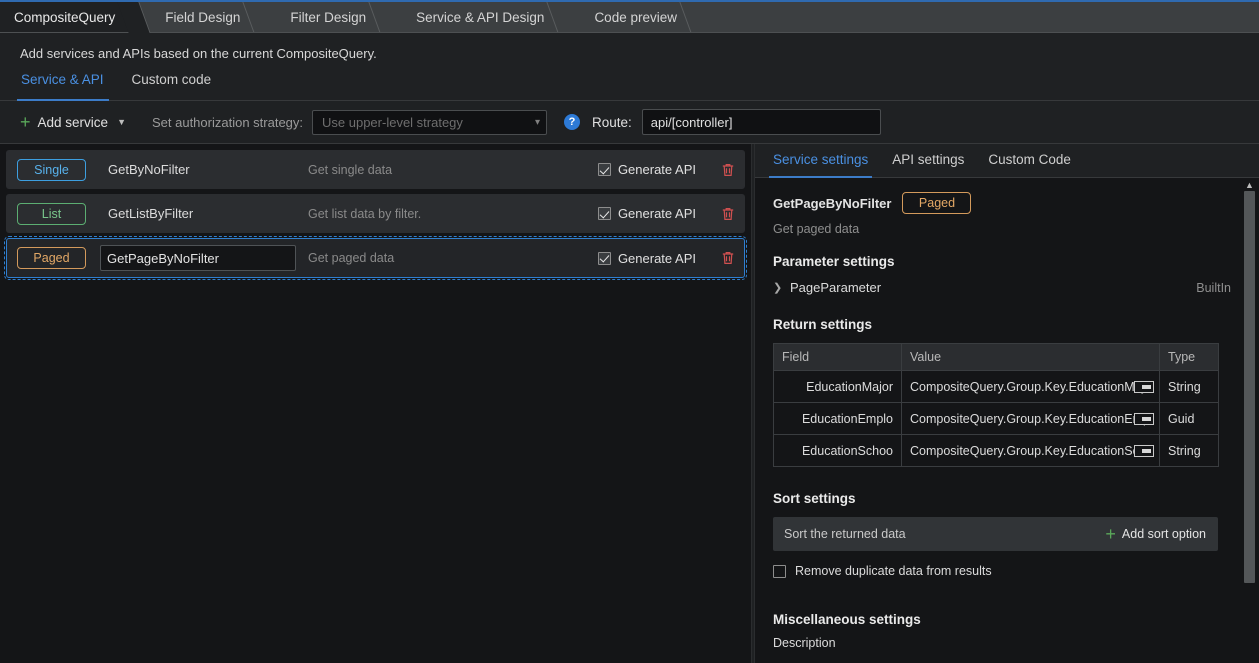 The image size is (1259, 663). I want to click on chevron-down-icon: ▼, so click(121, 122).